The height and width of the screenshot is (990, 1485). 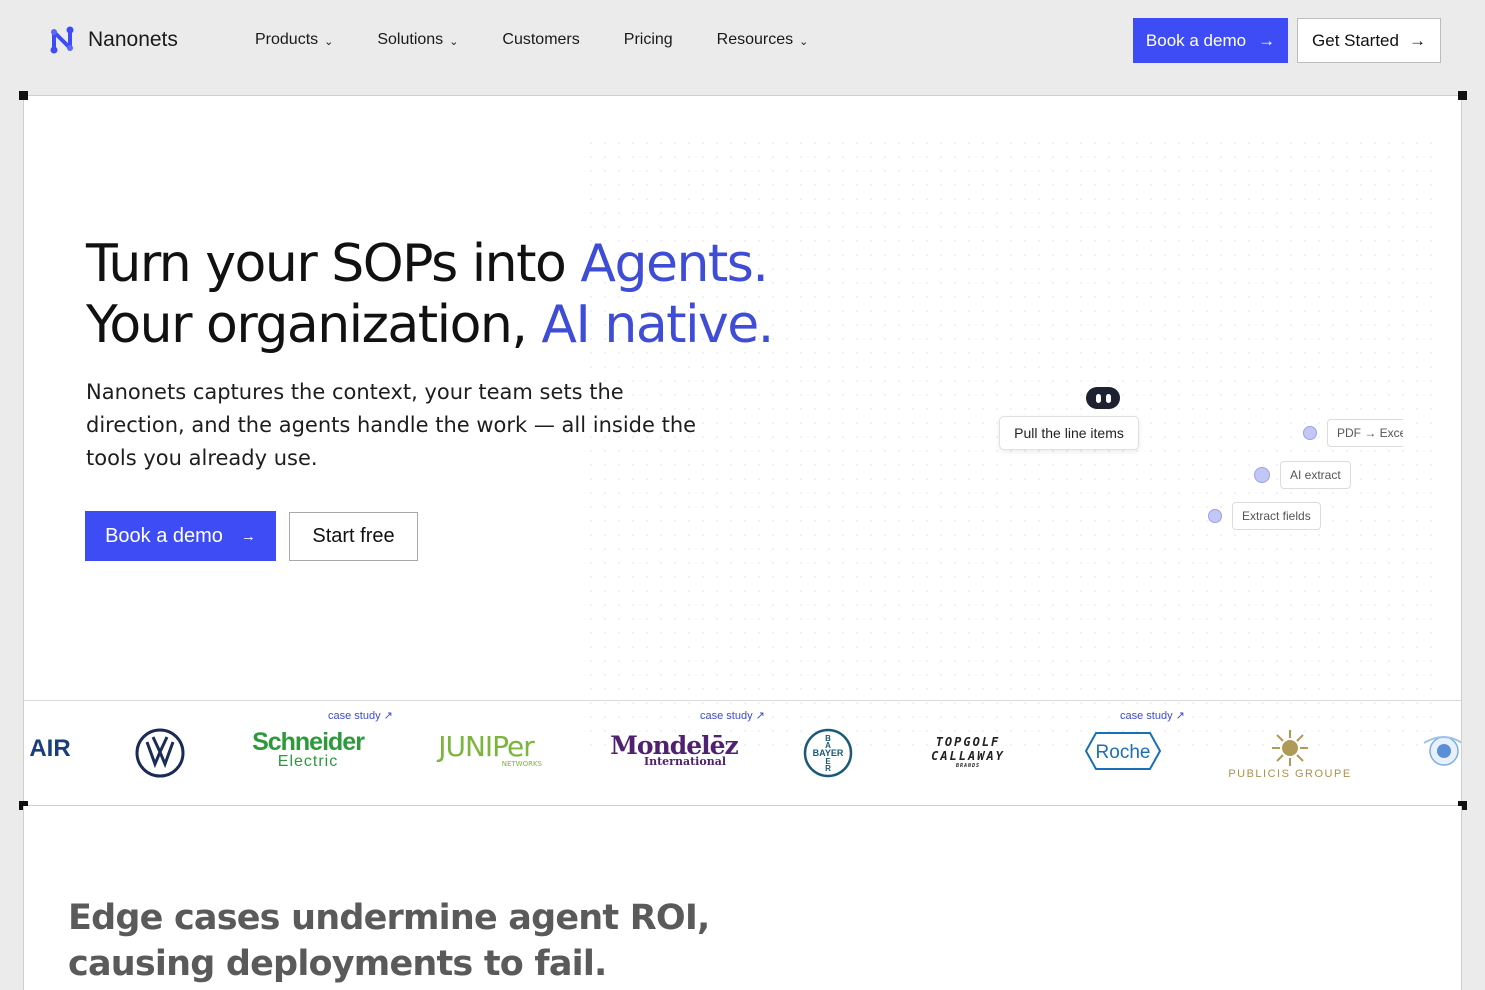 I want to click on menu-customers-label: Customers, so click(x=541, y=39).